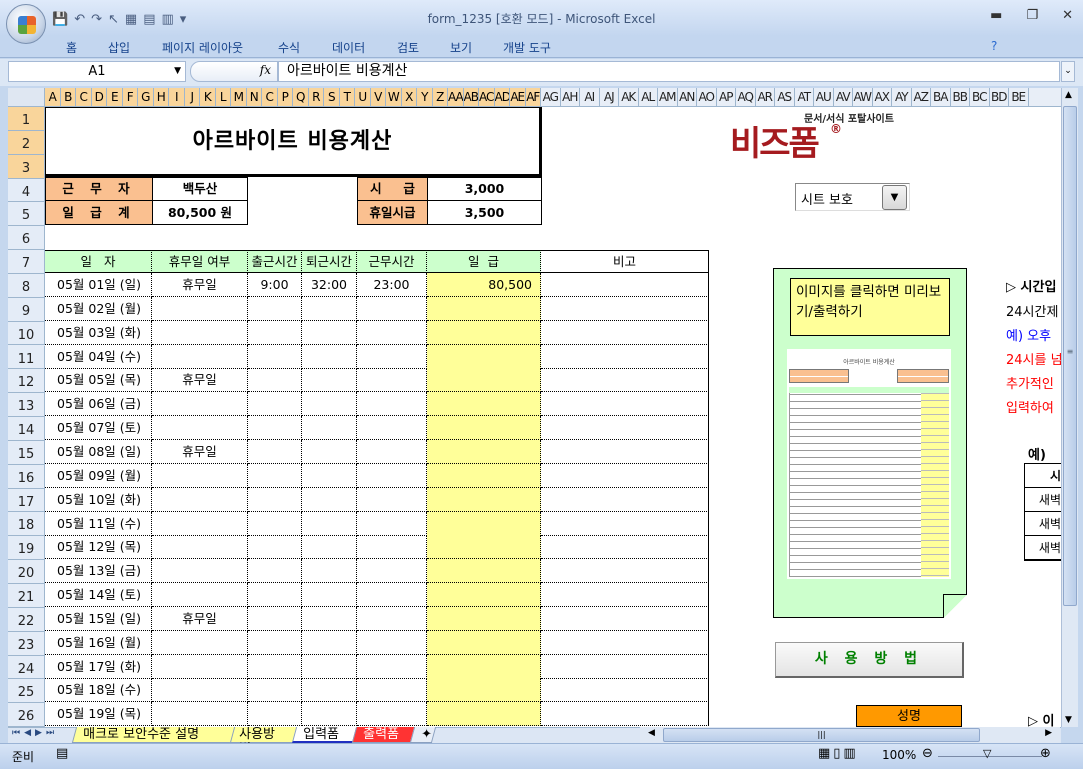 The width and height of the screenshot is (1083, 769). What do you see at coordinates (533, 97) in the screenshot?
I see `column-header: AF` at bounding box center [533, 97].